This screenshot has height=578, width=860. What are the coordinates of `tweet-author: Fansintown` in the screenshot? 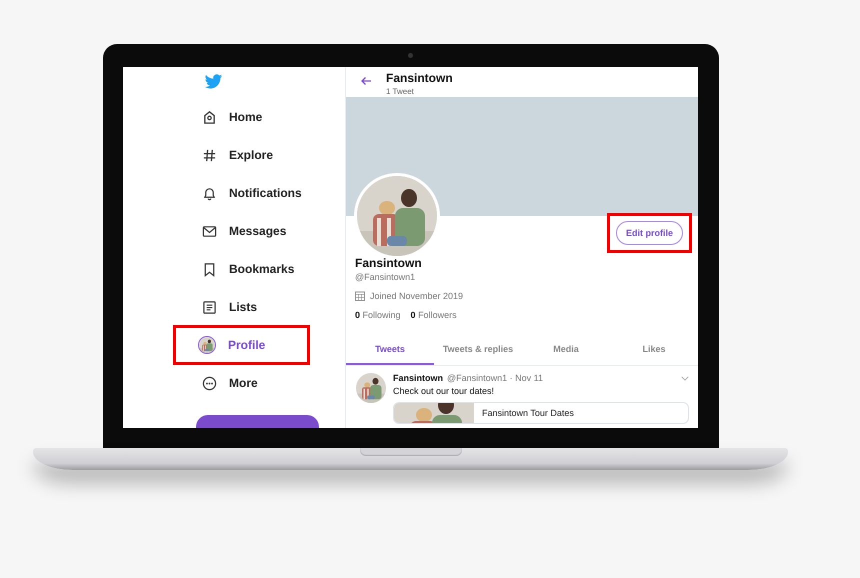 It's located at (418, 378).